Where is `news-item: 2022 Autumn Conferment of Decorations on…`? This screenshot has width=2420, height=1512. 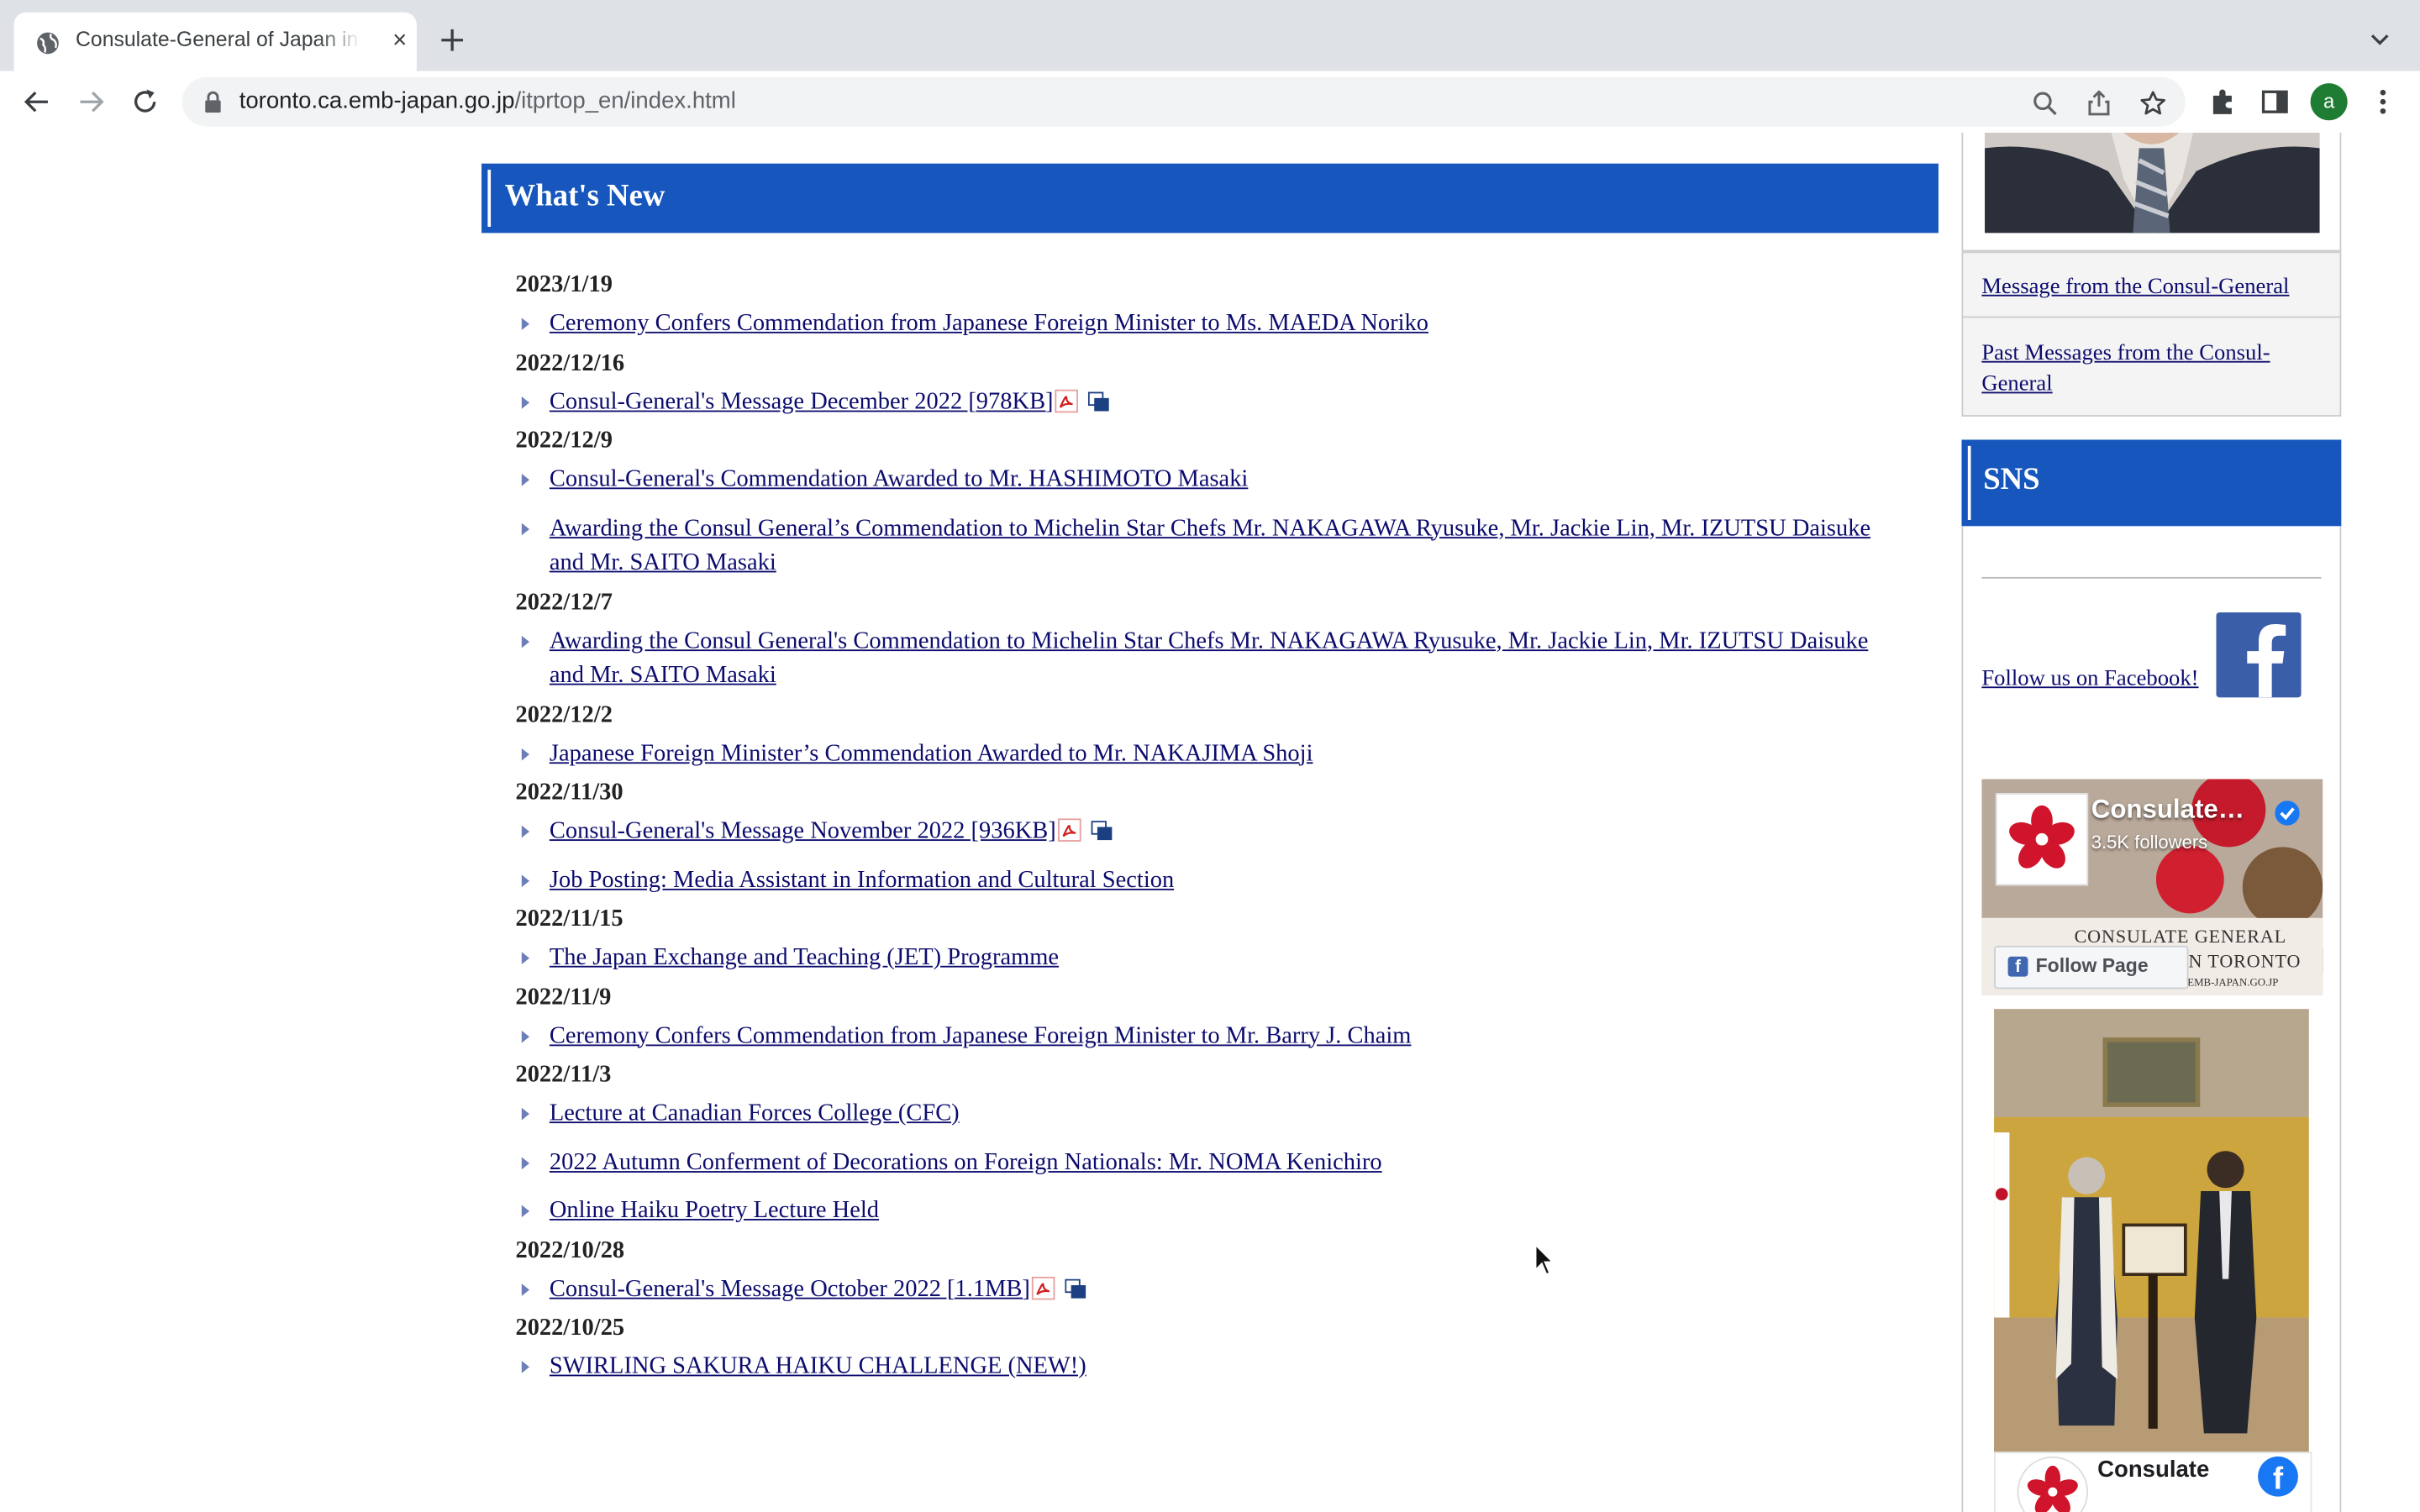
news-item: 2022 Autumn Conferment of Decorations on… is located at coordinates (1209, 1163).